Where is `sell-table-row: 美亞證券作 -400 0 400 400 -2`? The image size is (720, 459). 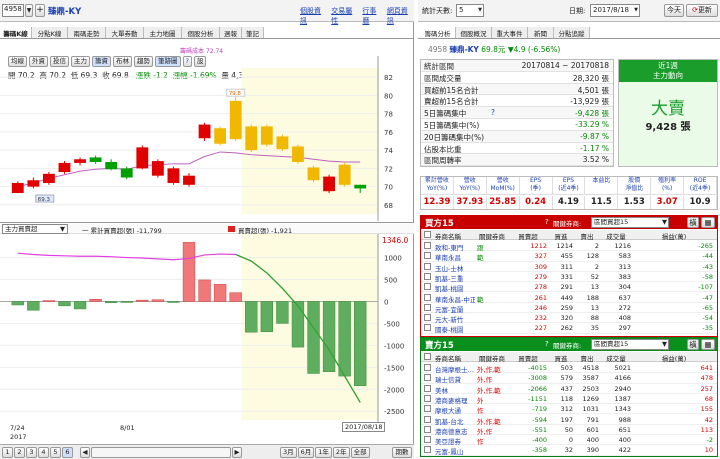
sell-table-row: 美亞證券作 -400 0 400 400 -2 is located at coordinates (569, 440).